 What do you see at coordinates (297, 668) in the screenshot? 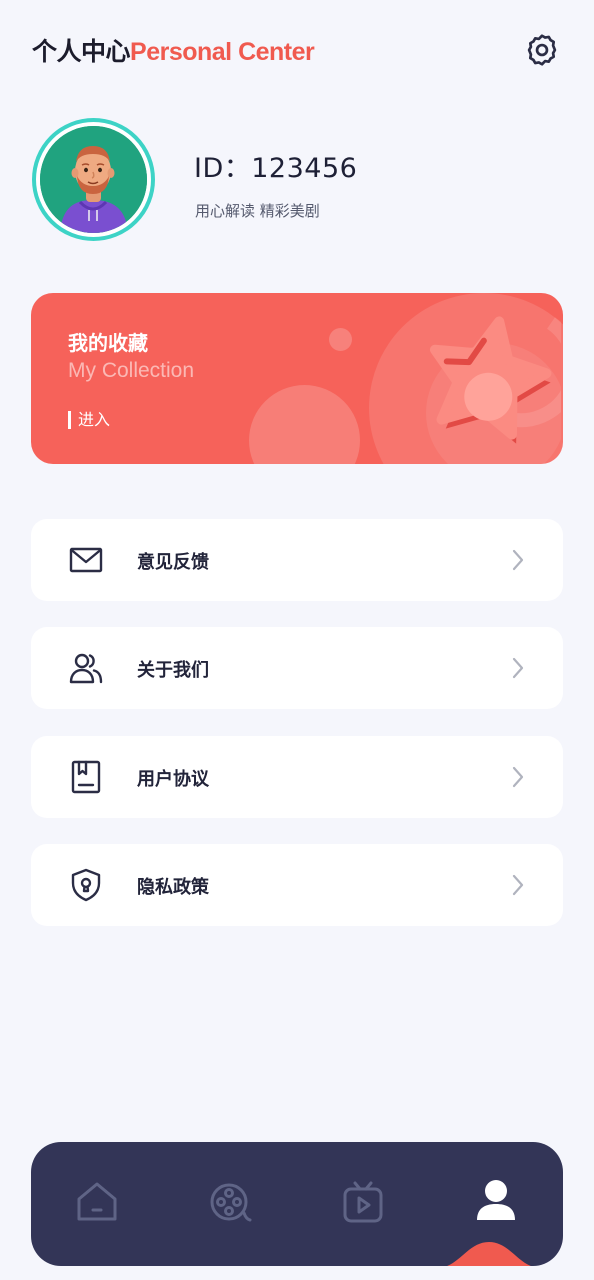
I see `menu-item-about: 关于我们` at bounding box center [297, 668].